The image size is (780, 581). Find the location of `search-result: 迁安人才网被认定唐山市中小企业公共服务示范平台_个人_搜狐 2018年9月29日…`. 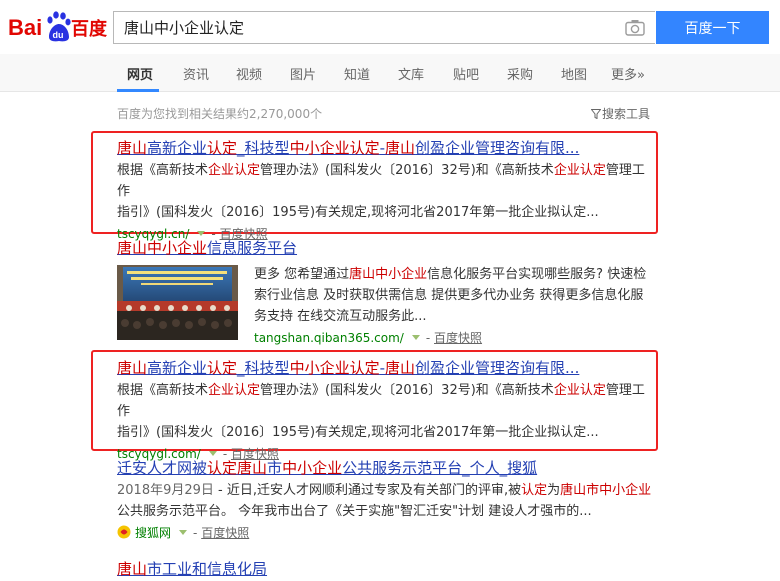

search-result: 迁安人才网被认定唐山市中小企业公共服务示范平台_个人_搜狐 2018年9月29日… is located at coordinates (387, 500).